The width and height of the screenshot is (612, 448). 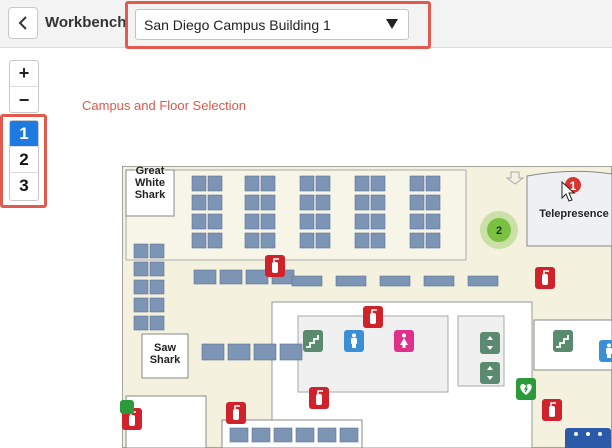 What do you see at coordinates (164, 105) in the screenshot?
I see `annotation-caption: Campus and Floor Selection` at bounding box center [164, 105].